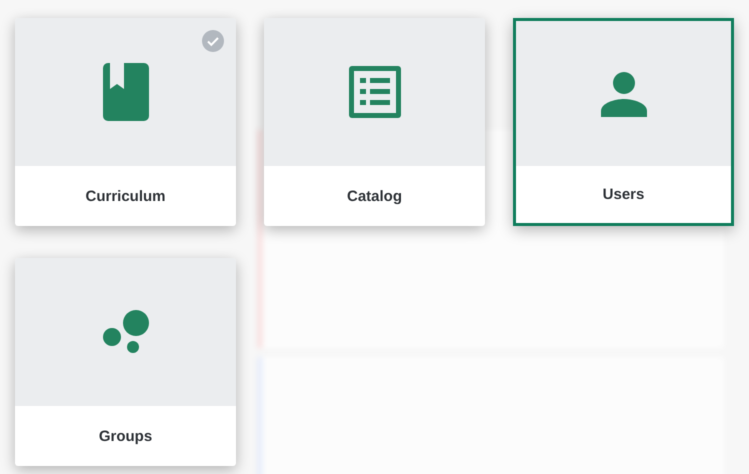 This screenshot has height=474, width=749. What do you see at coordinates (623, 93) in the screenshot?
I see `person-icon` at bounding box center [623, 93].